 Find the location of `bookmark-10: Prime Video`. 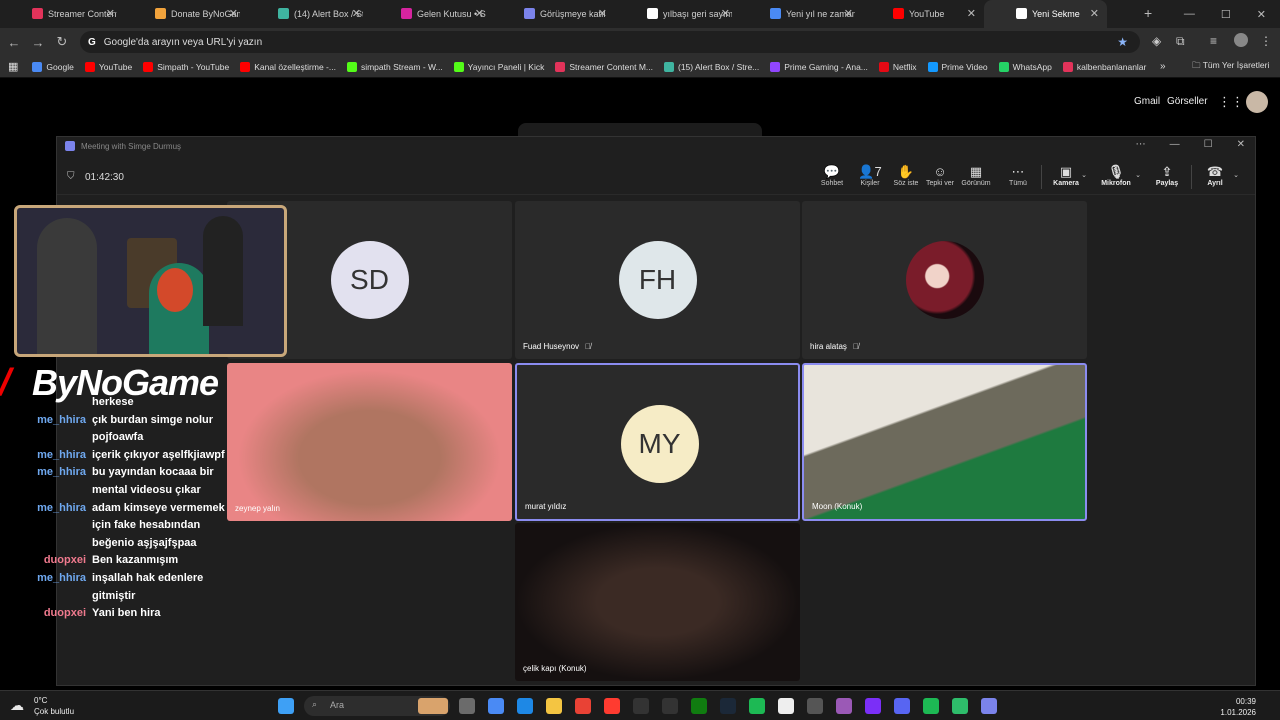

bookmark-10: Prime Video is located at coordinates (957, 66).